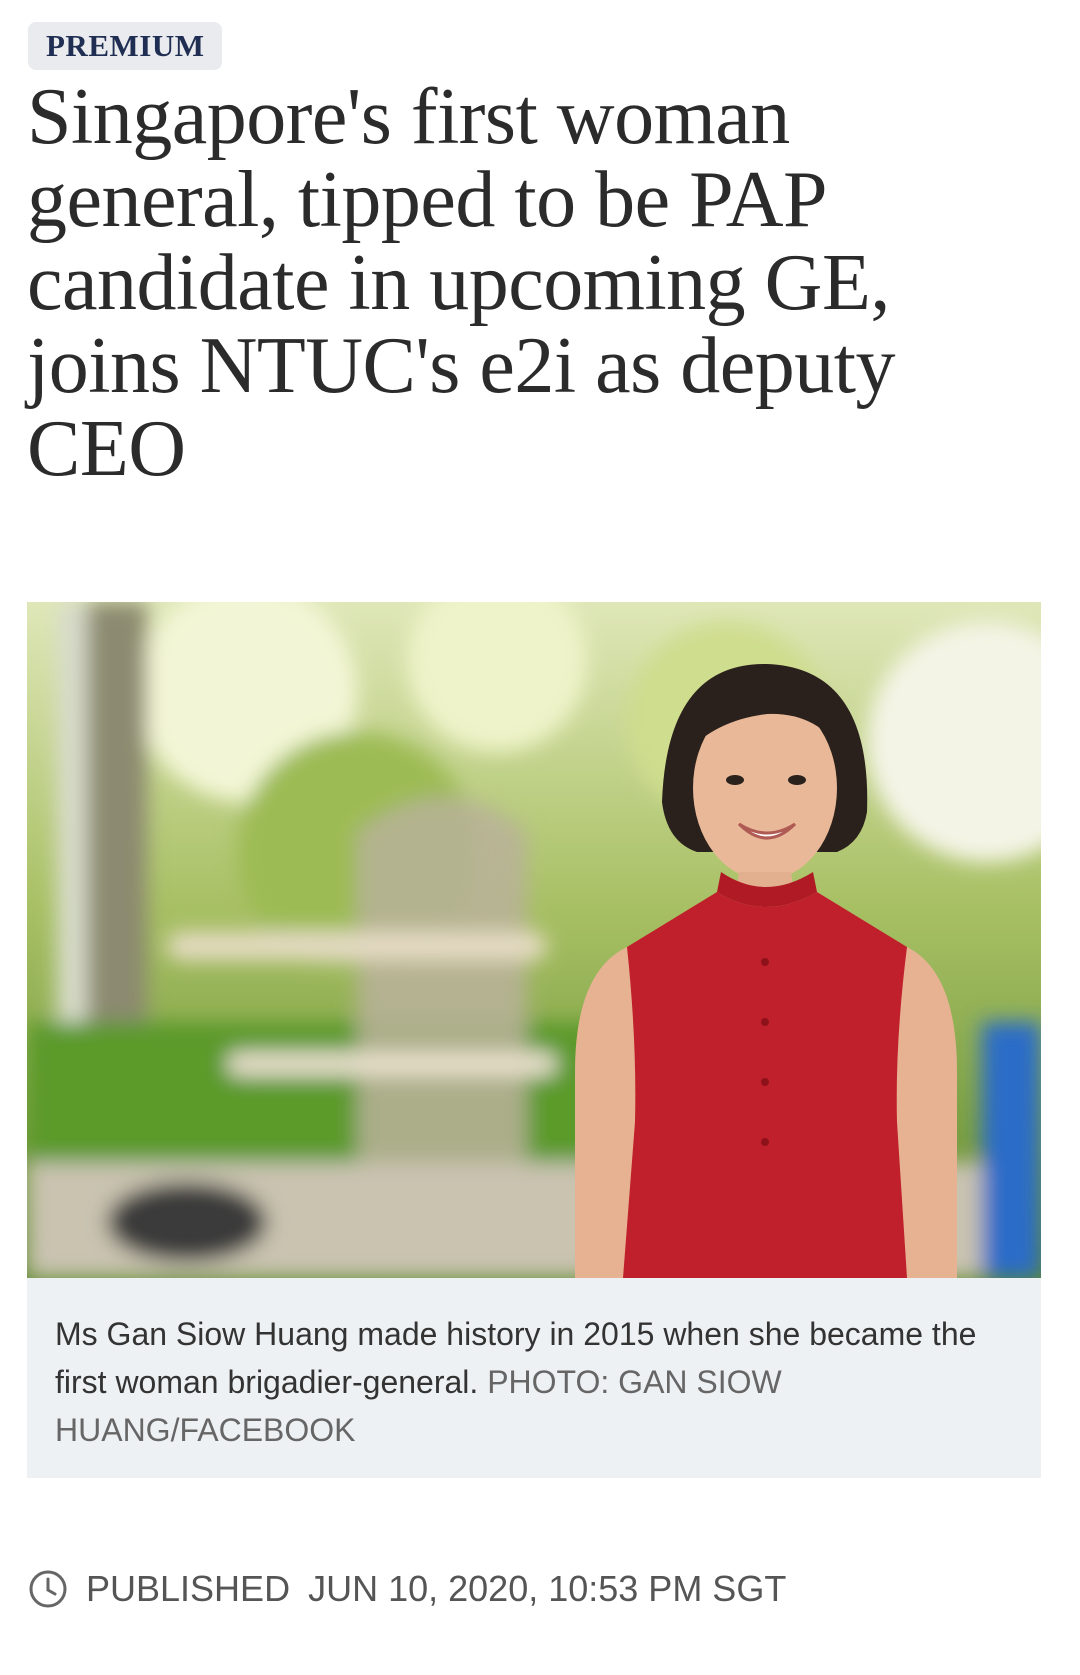  I want to click on published-label: PUBLISHED, so click(188, 1588).